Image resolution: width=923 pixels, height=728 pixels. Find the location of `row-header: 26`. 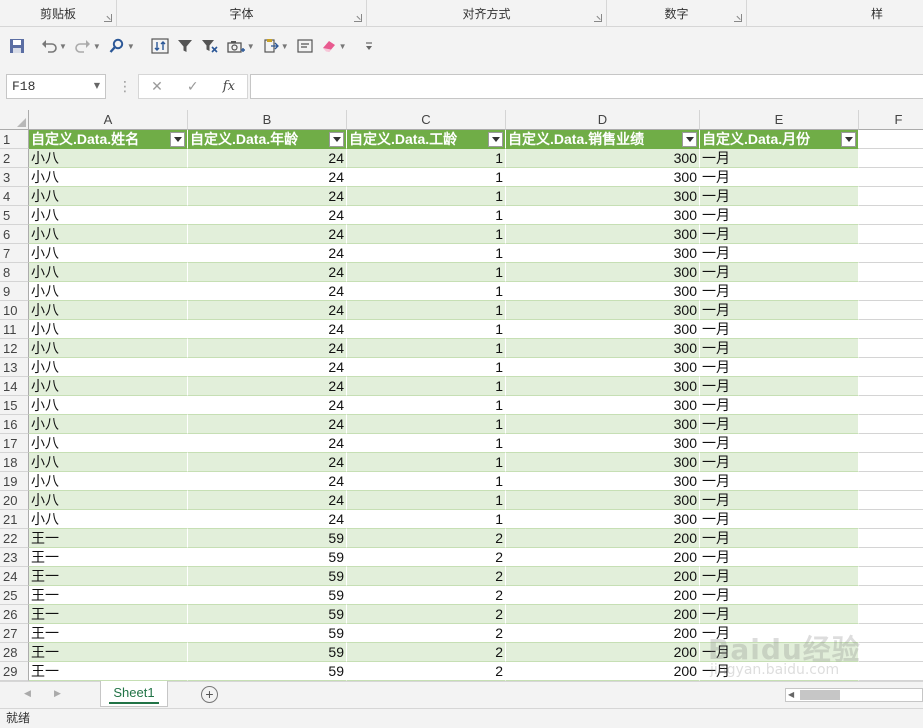

row-header: 26 is located at coordinates (14, 614).